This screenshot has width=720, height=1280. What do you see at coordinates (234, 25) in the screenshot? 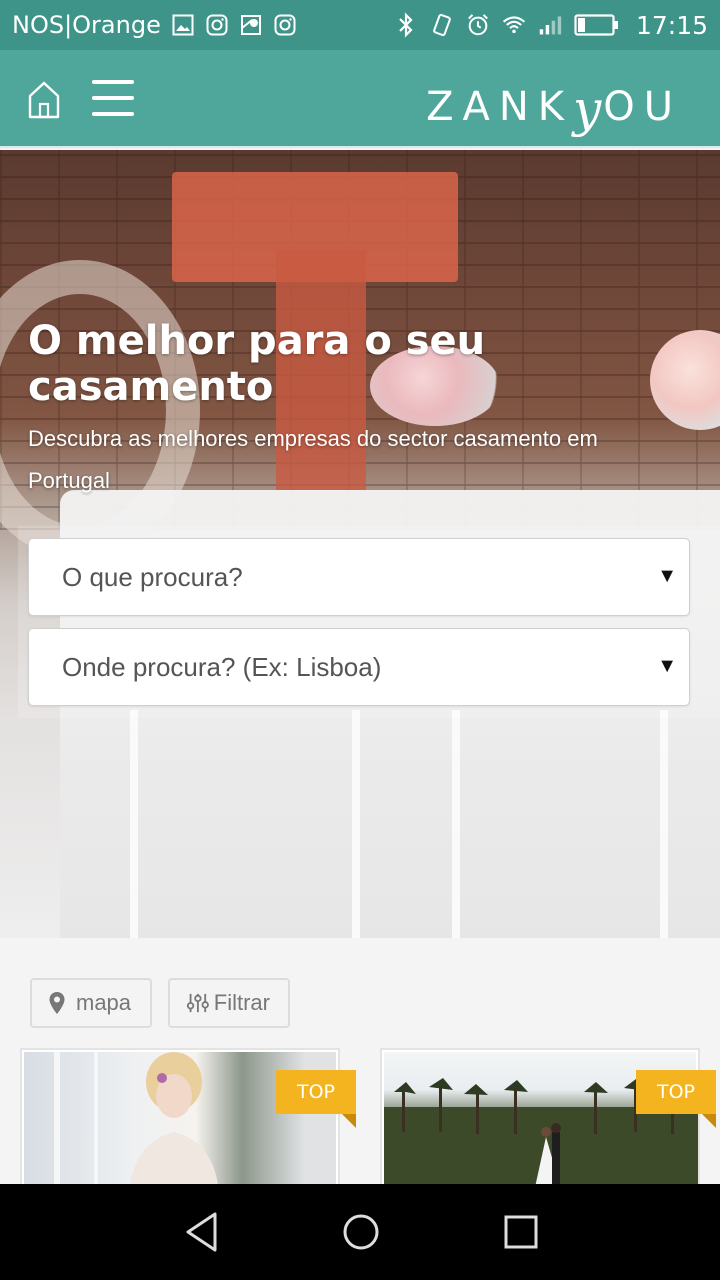
I see `notification-icons` at bounding box center [234, 25].